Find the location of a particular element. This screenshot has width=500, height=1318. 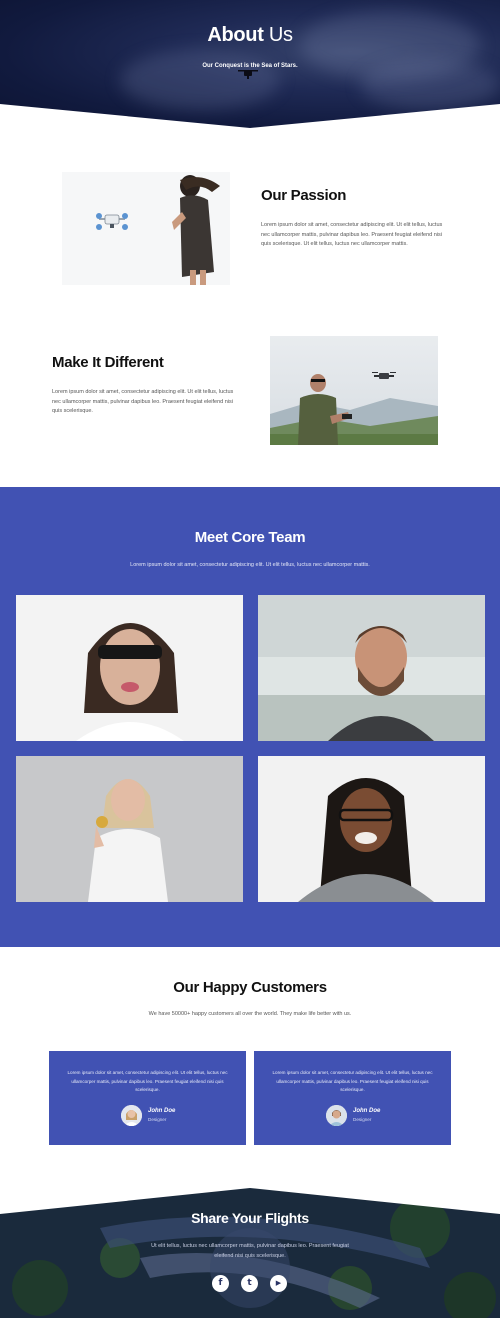

different-image is located at coordinates (354, 390).